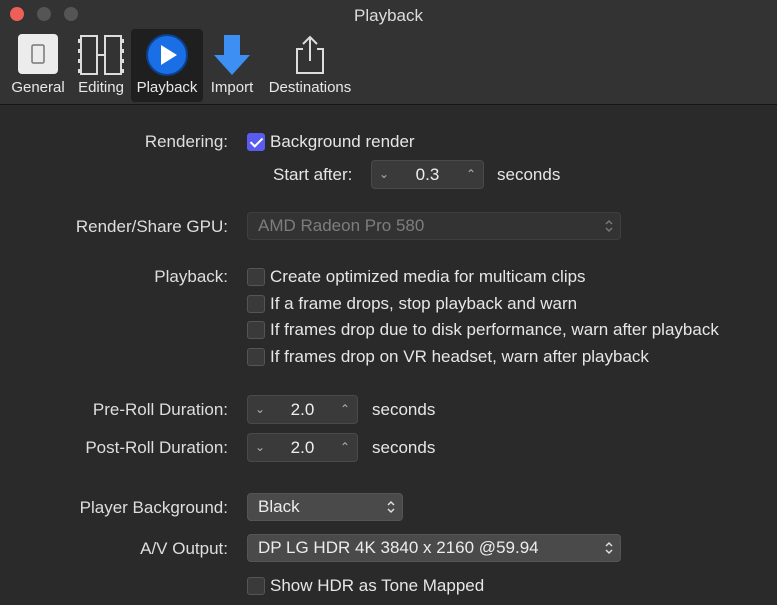 Image resolution: width=777 pixels, height=605 pixels. I want to click on postroll-value: 2.0, so click(302, 447).